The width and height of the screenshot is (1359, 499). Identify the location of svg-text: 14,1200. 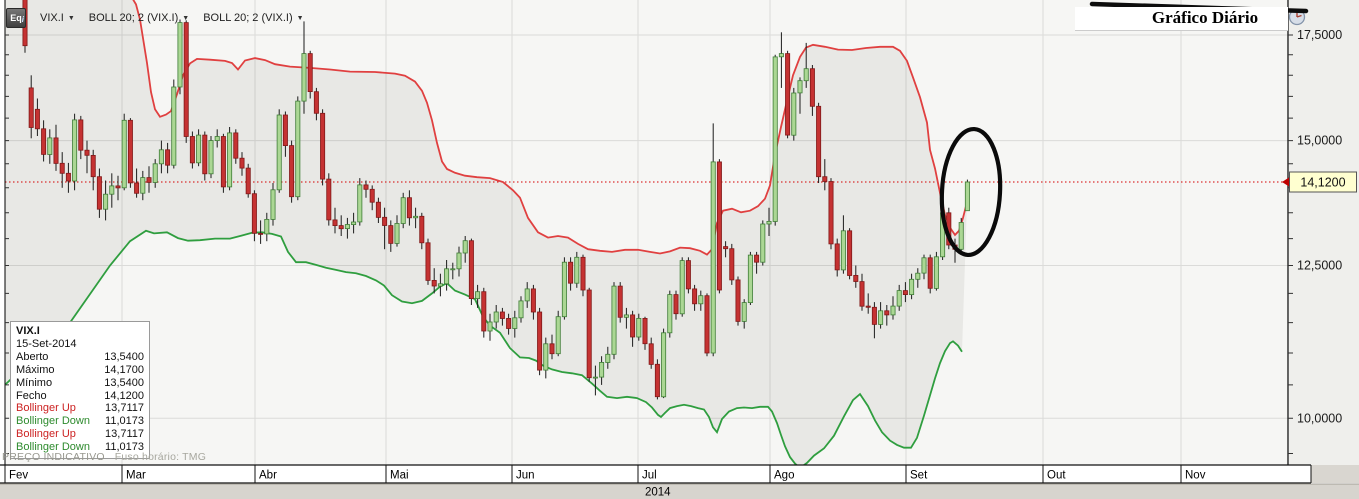
(1322, 183).